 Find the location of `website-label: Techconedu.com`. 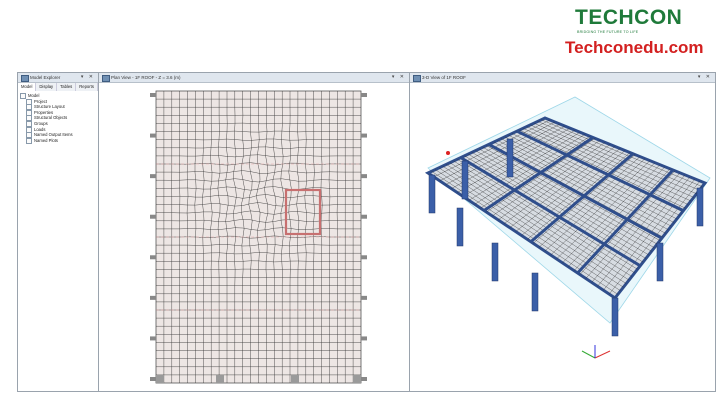

website-label: Techconedu.com is located at coordinates (634, 47).